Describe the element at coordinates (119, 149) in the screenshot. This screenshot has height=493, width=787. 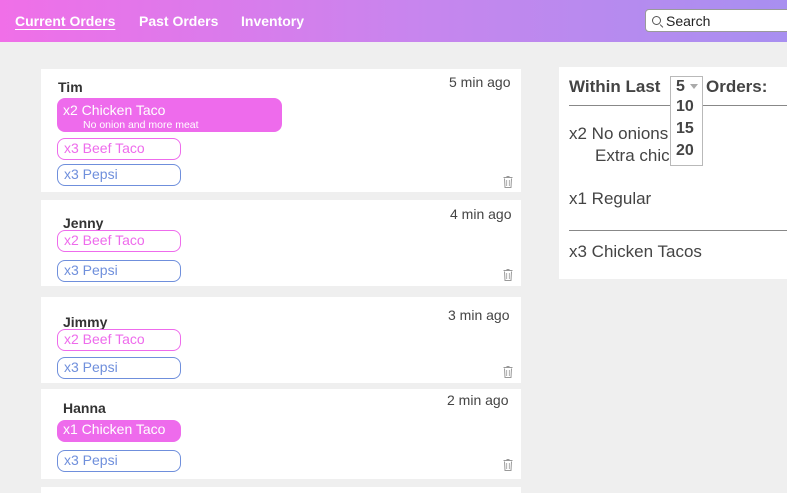
I see `order-item: x3 Beef Taco` at that location.